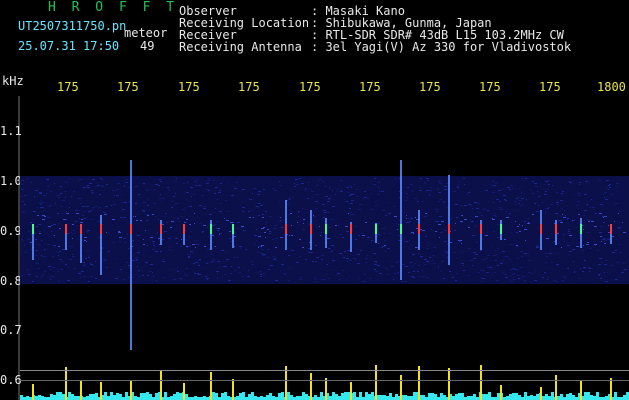  Describe the element at coordinates (240, 47) in the screenshot. I see `antenna-label: Receiving Antenna` at that location.